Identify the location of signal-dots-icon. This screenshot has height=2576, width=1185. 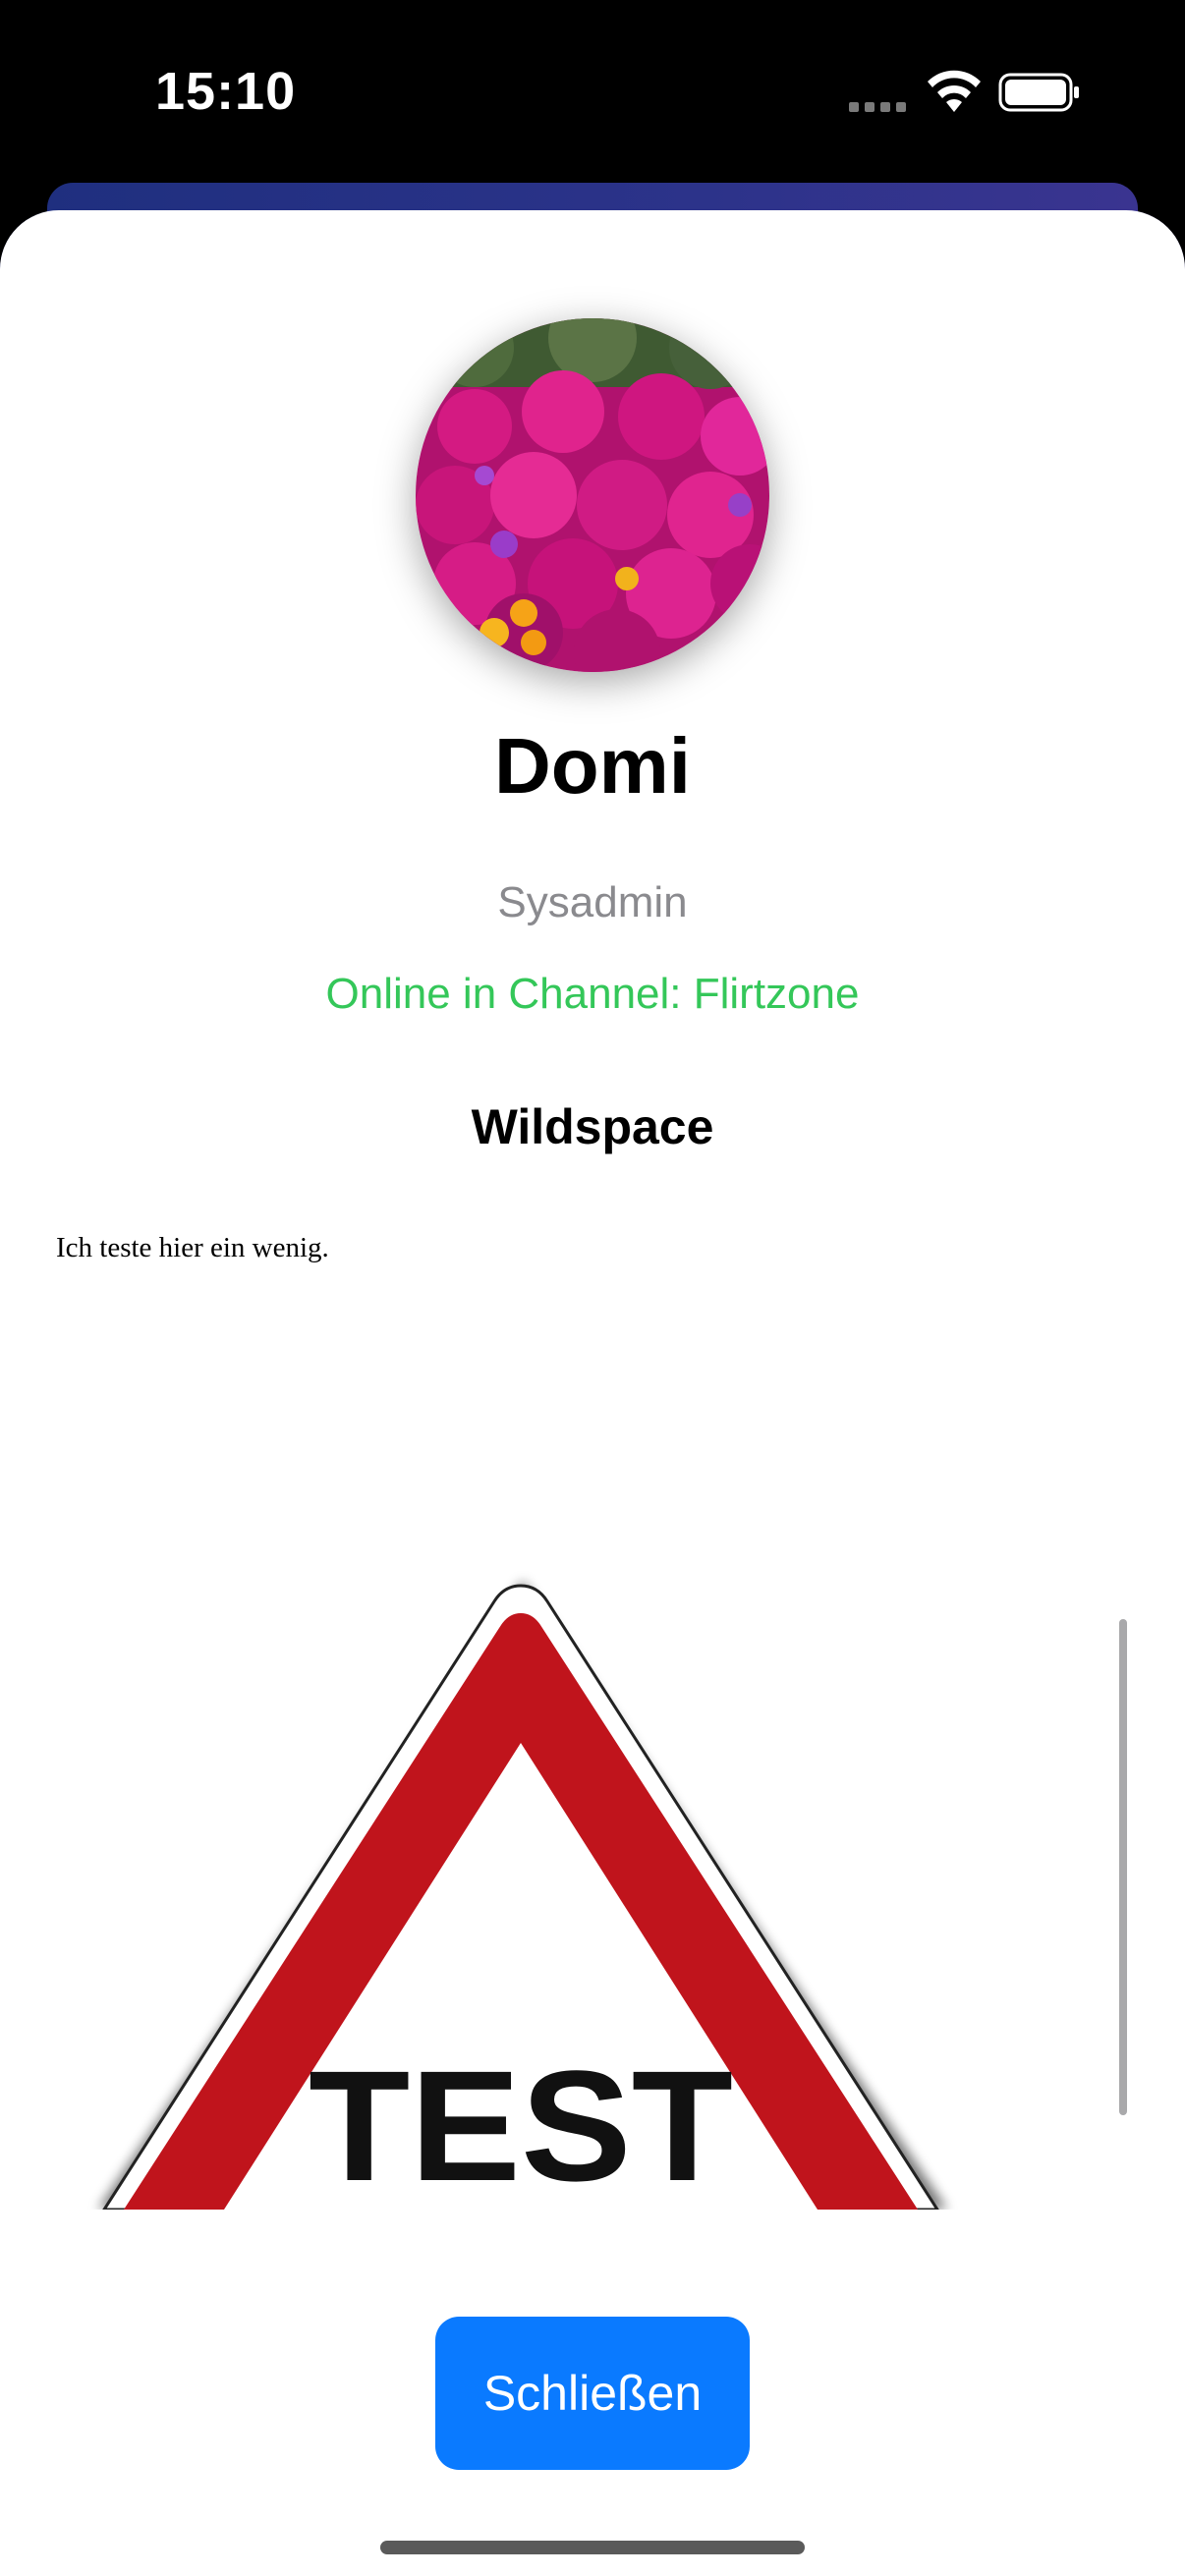
(879, 108).